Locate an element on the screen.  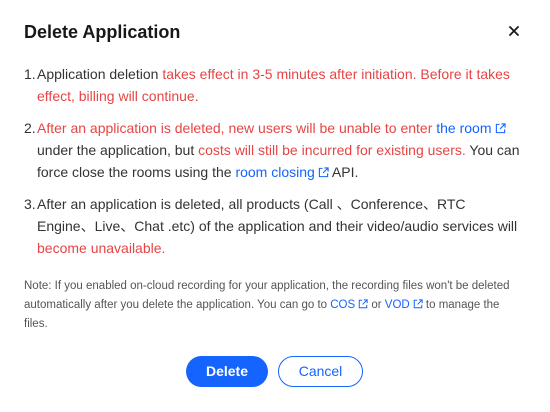
body-text: or is located at coordinates (376, 305).